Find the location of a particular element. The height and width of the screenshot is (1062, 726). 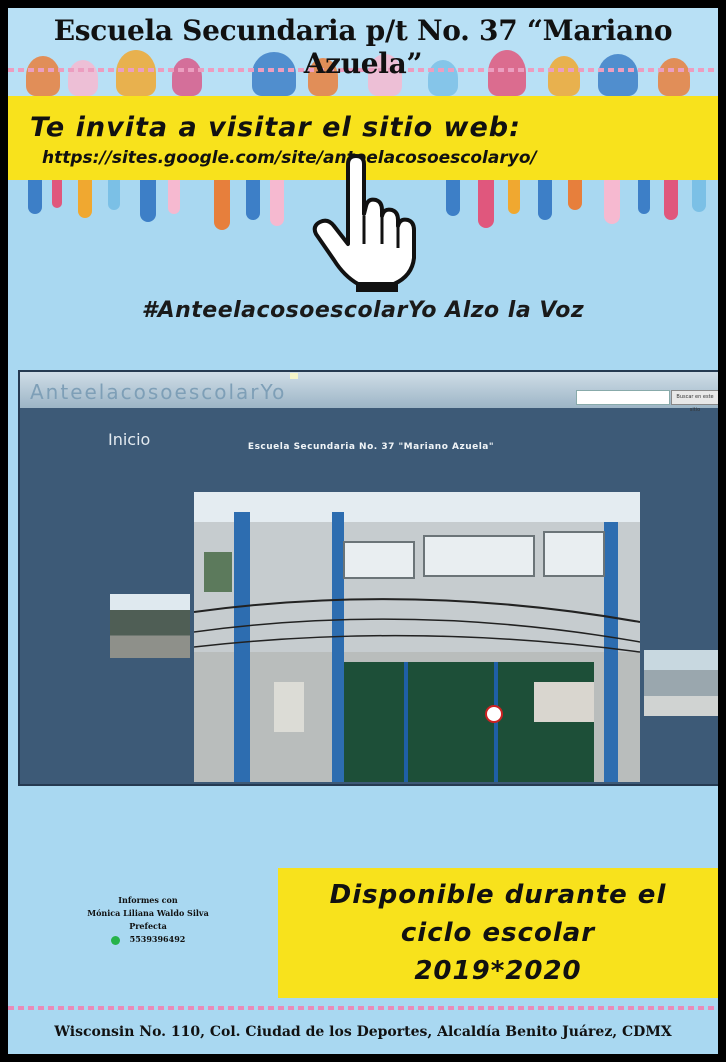

invite-text: Te invita a visitar el sitio web: is located at coordinates (275, 127).